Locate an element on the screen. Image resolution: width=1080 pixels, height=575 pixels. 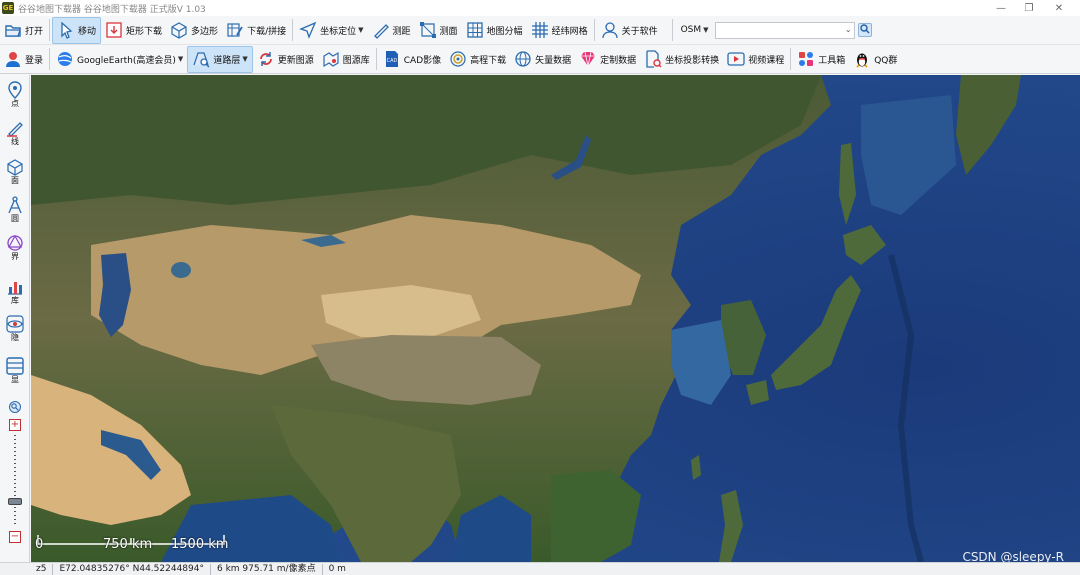
edit-grid-icon is located at coordinates (235, 30).